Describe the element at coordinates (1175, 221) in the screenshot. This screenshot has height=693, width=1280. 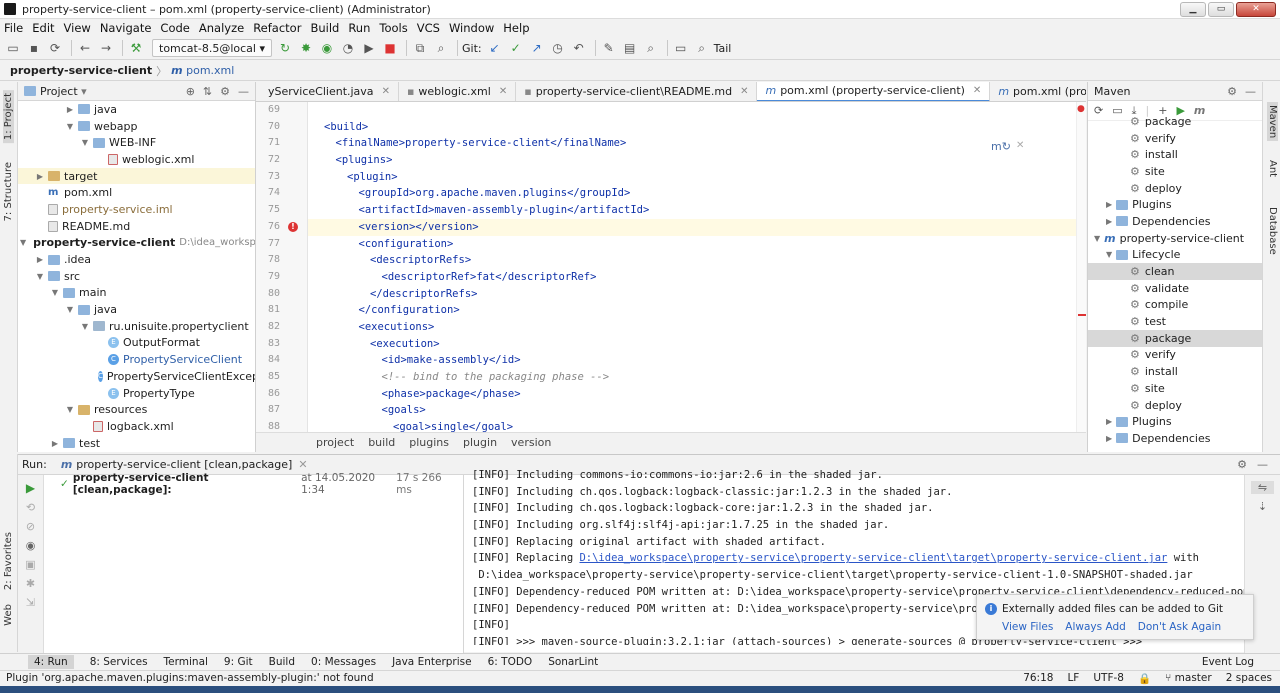
I see `maven-tree-item: ▶ Dependencies` at that location.